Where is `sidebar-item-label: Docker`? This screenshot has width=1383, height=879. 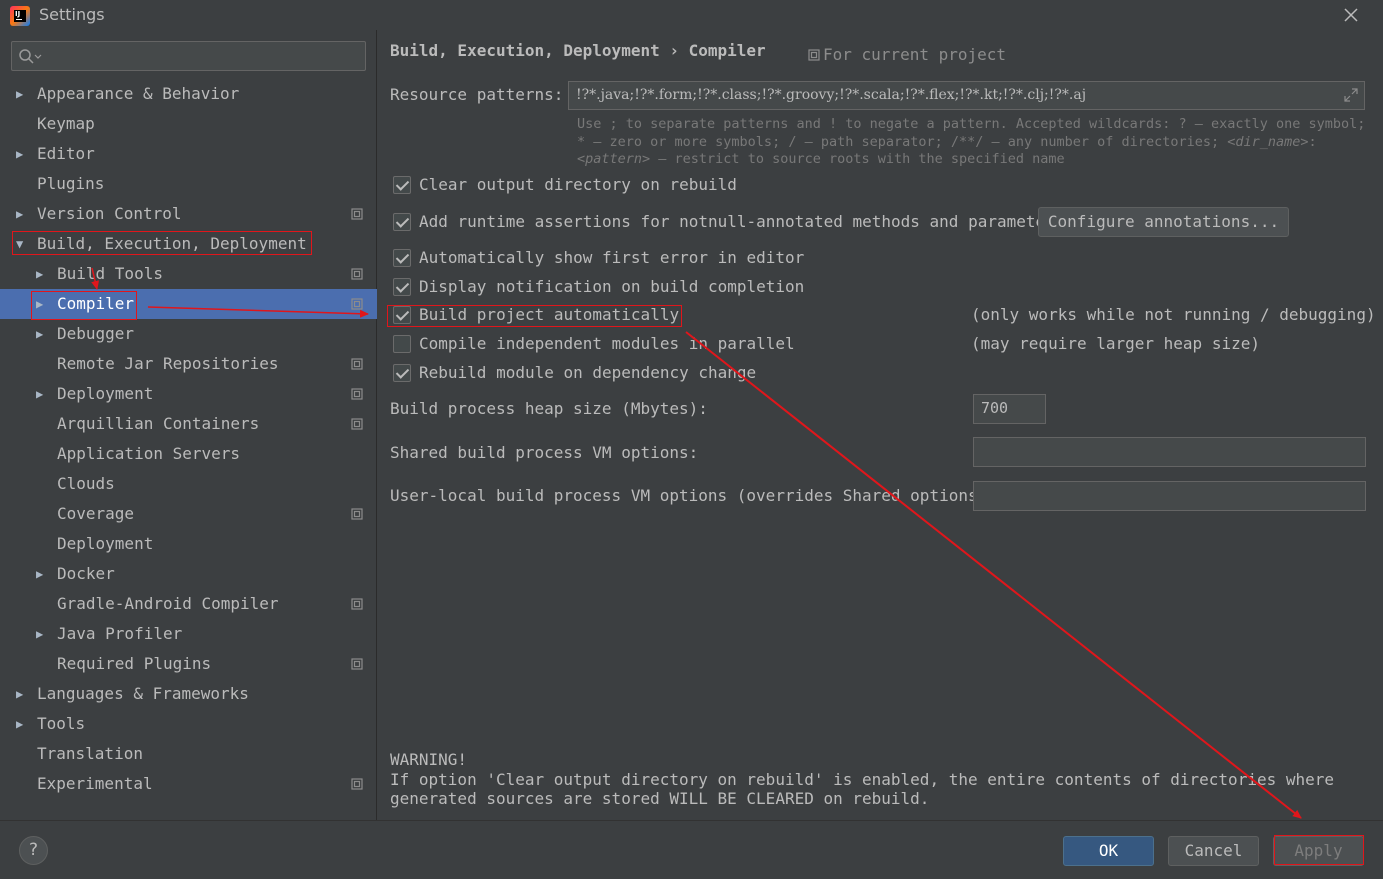 sidebar-item-label: Docker is located at coordinates (86, 573).